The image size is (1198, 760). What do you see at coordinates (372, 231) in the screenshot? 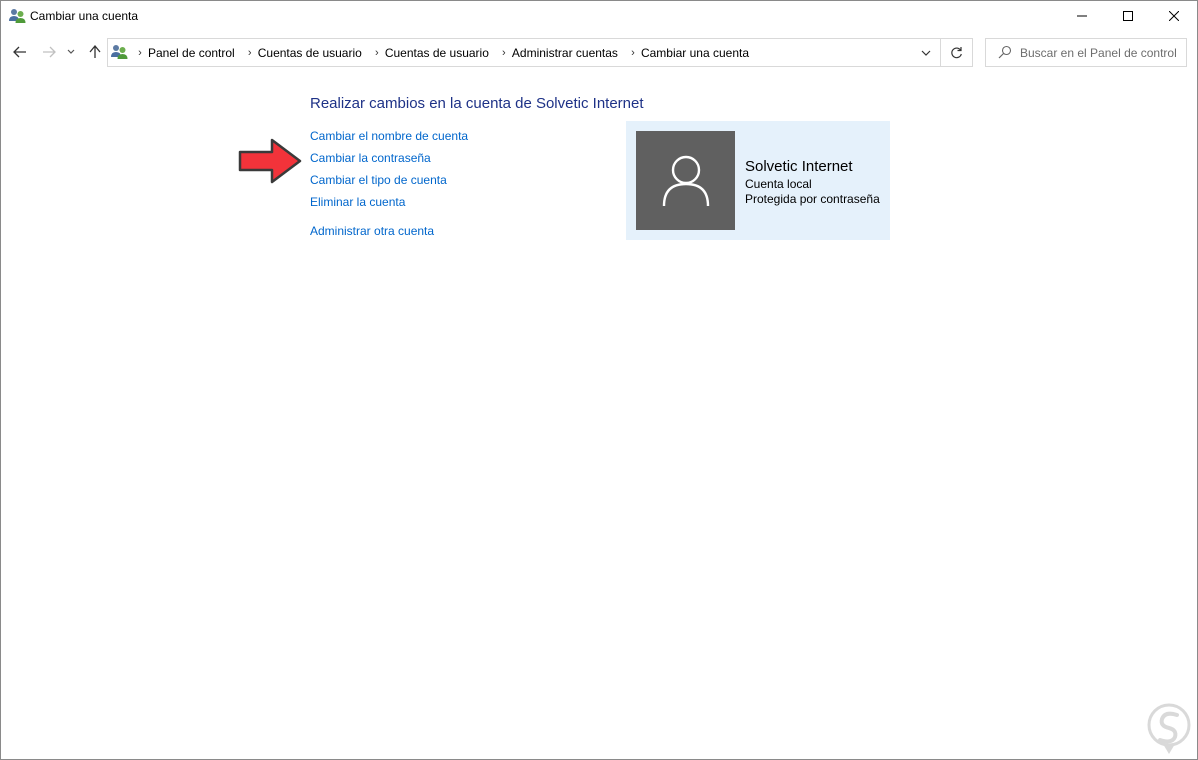
I see `manage-other-account-link: Administrar otra cuenta` at bounding box center [372, 231].